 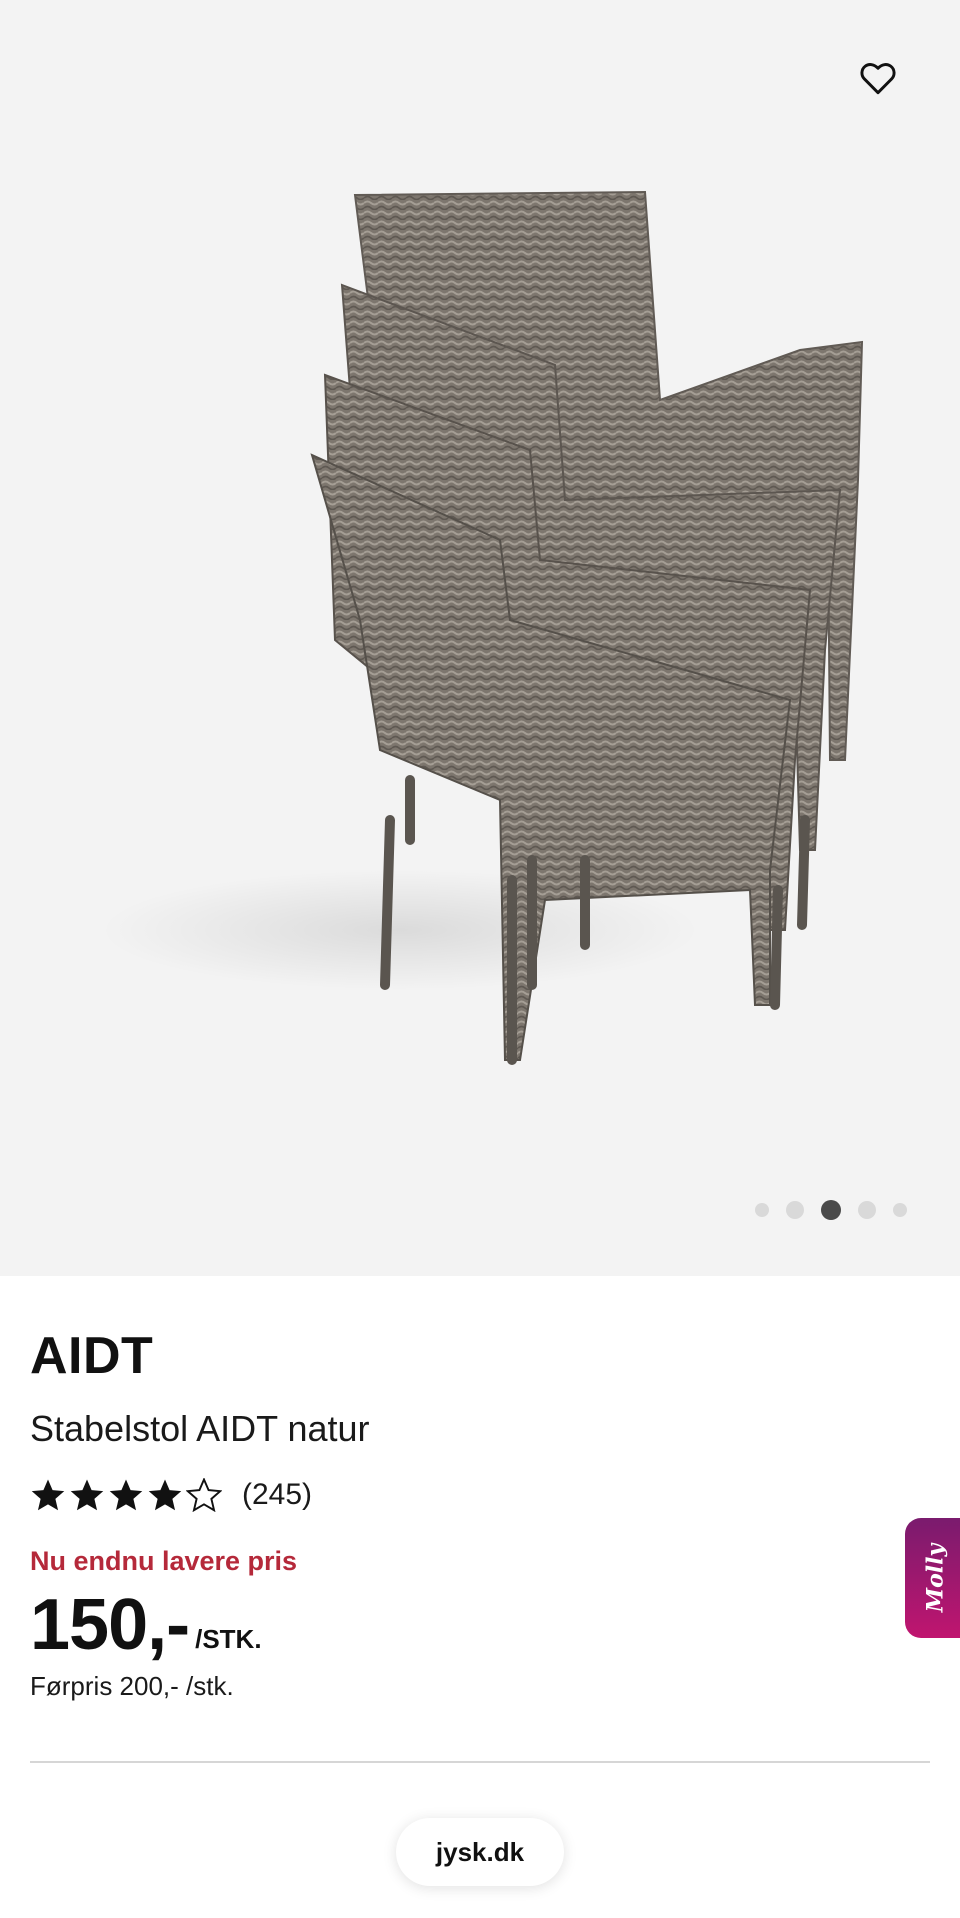 What do you see at coordinates (935, 1578) in the screenshot?
I see `molly-label: Molly` at bounding box center [935, 1578].